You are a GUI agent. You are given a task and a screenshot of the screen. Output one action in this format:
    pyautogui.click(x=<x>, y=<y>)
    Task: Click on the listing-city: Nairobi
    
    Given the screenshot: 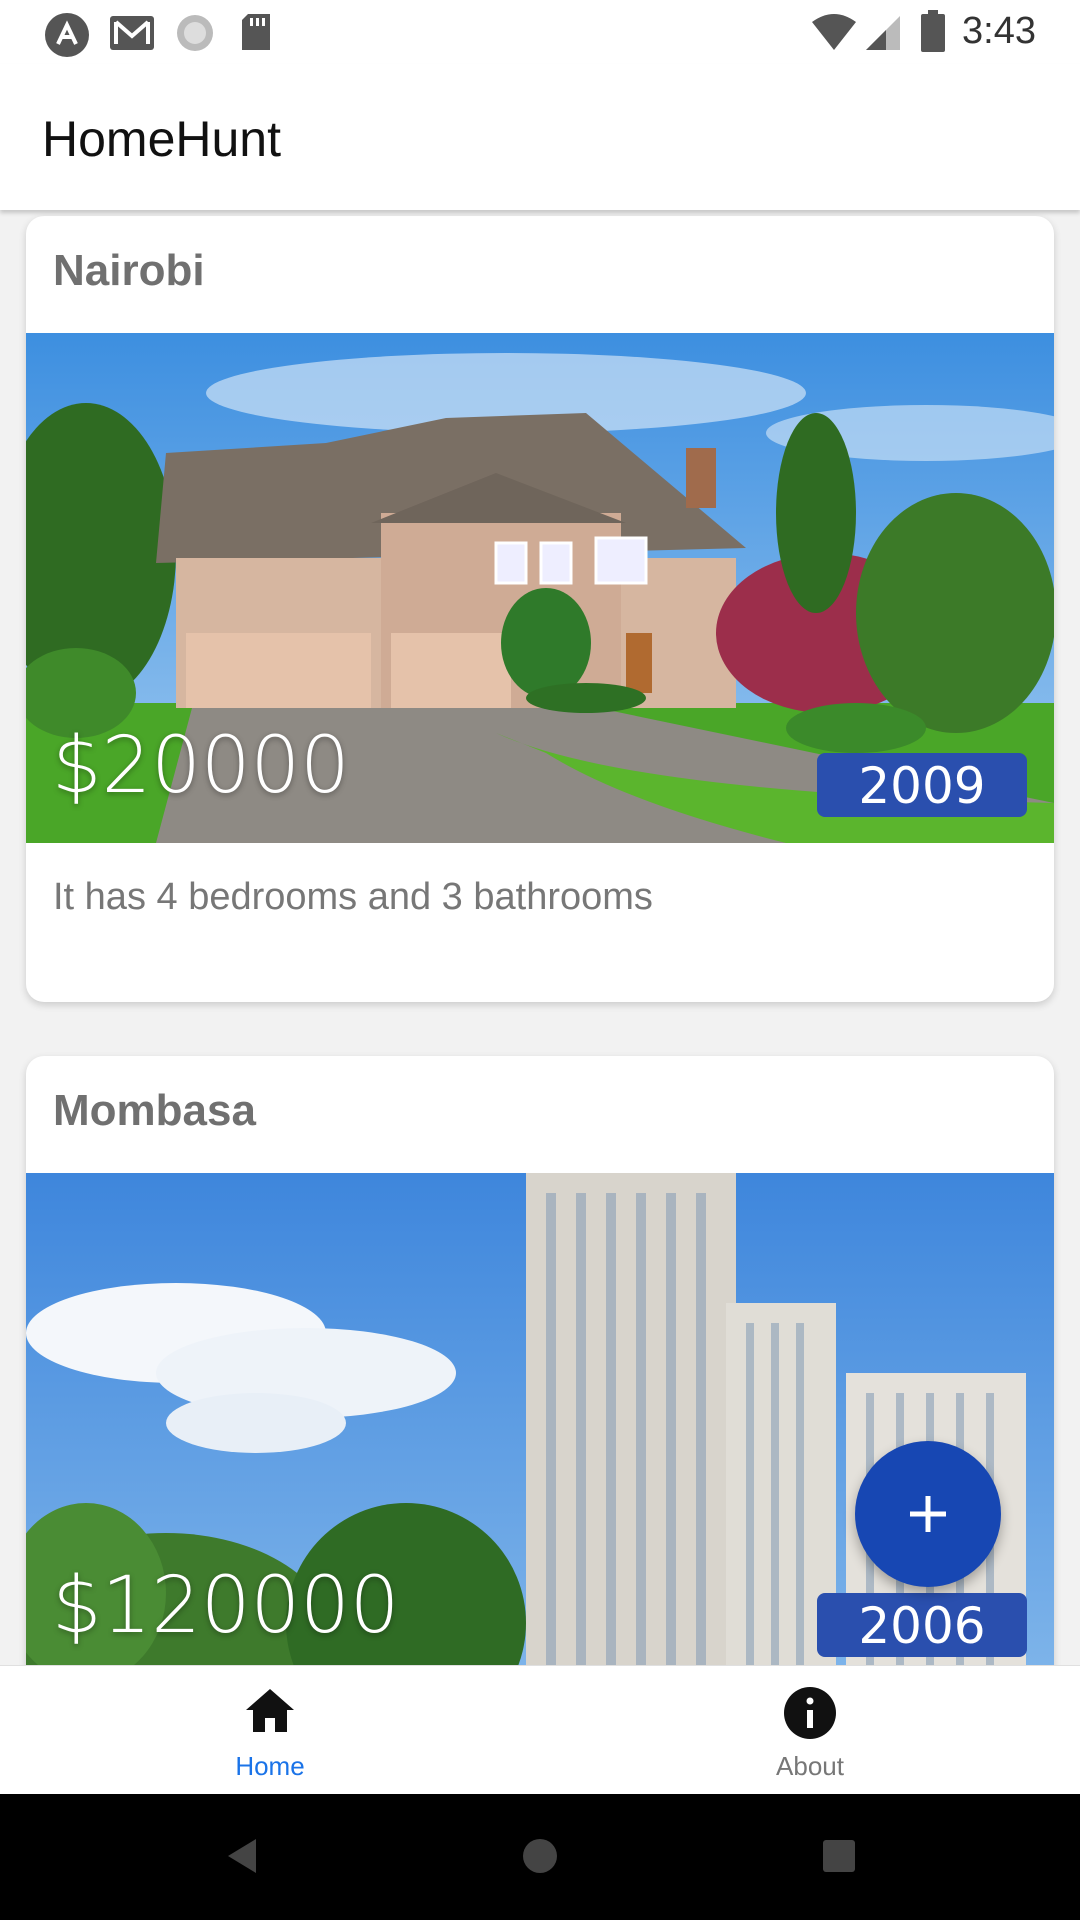 What is the action you would take?
    pyautogui.click(x=129, y=270)
    